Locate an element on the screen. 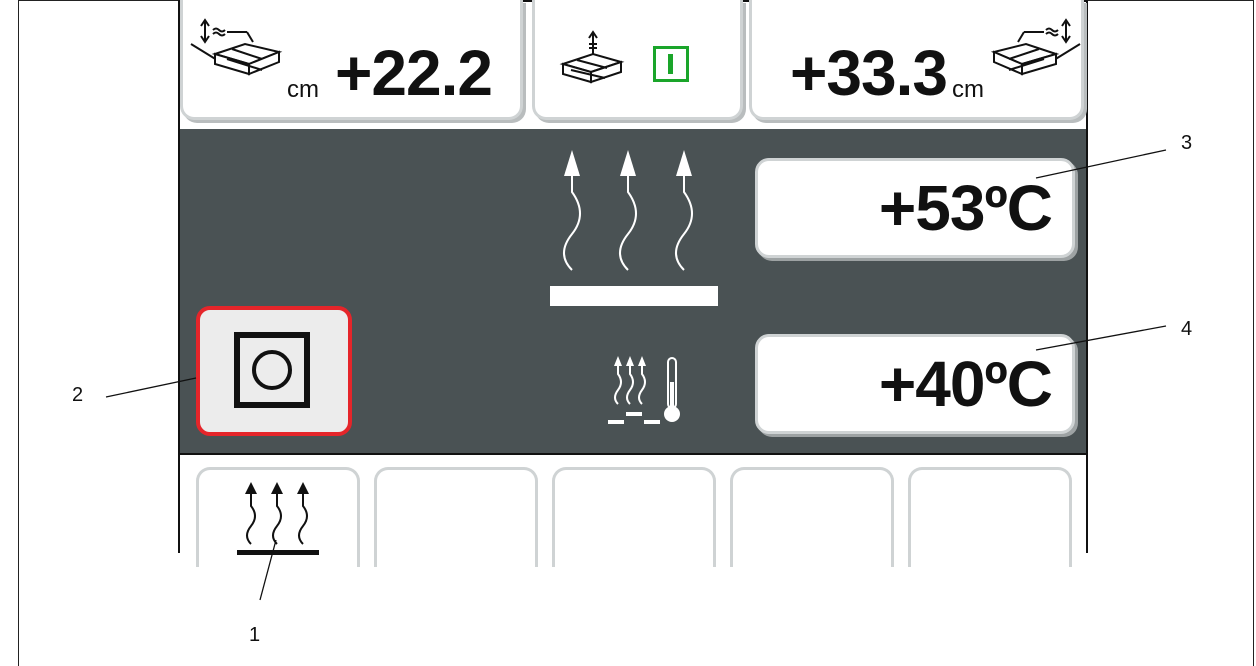  callout-4: 4 is located at coordinates (1187, 329).